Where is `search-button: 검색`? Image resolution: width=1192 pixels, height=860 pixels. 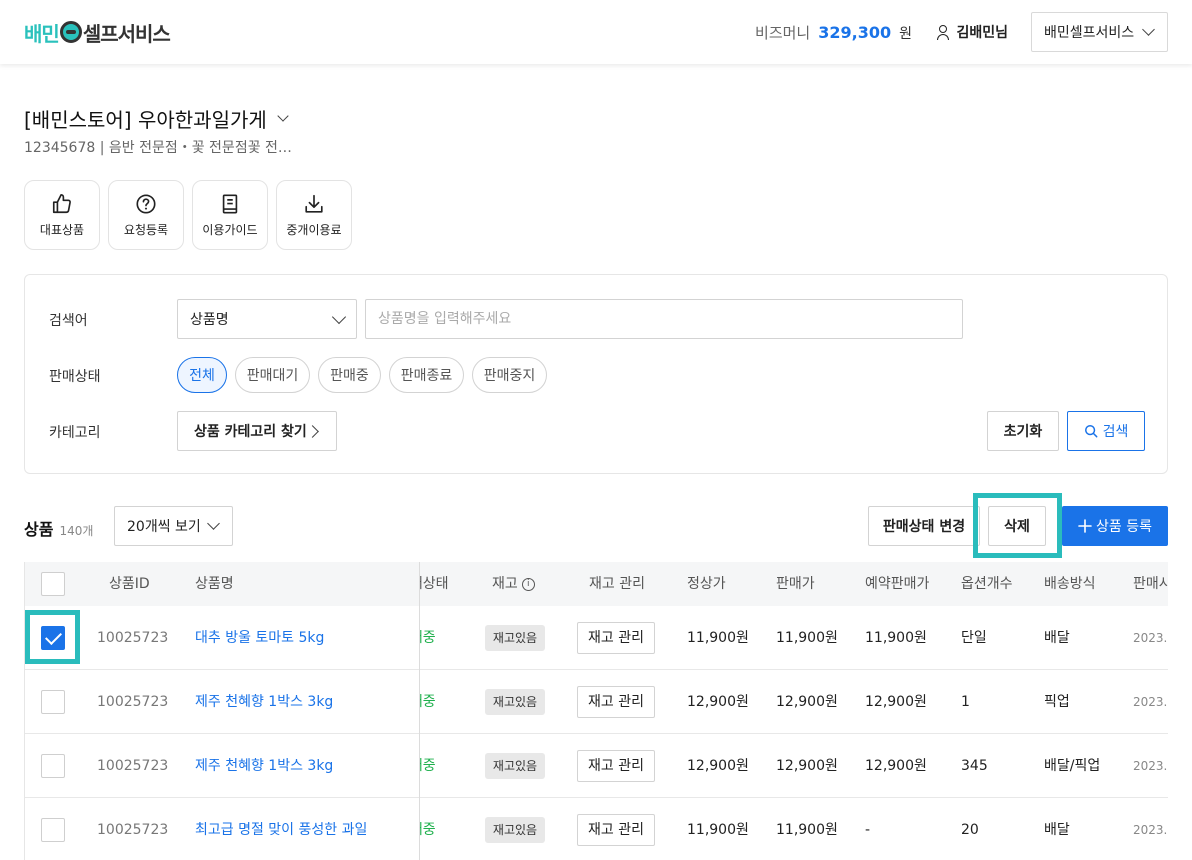
search-button: 검색 is located at coordinates (1106, 431).